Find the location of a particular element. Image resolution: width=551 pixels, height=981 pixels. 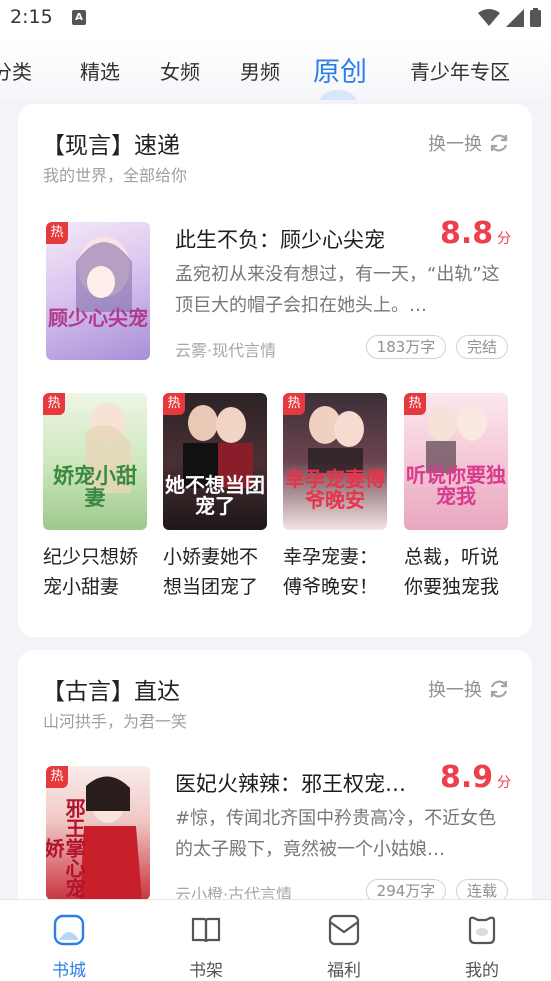

grid-book-title: 总裁，听说你要独宠我 is located at coordinates (458, 572).